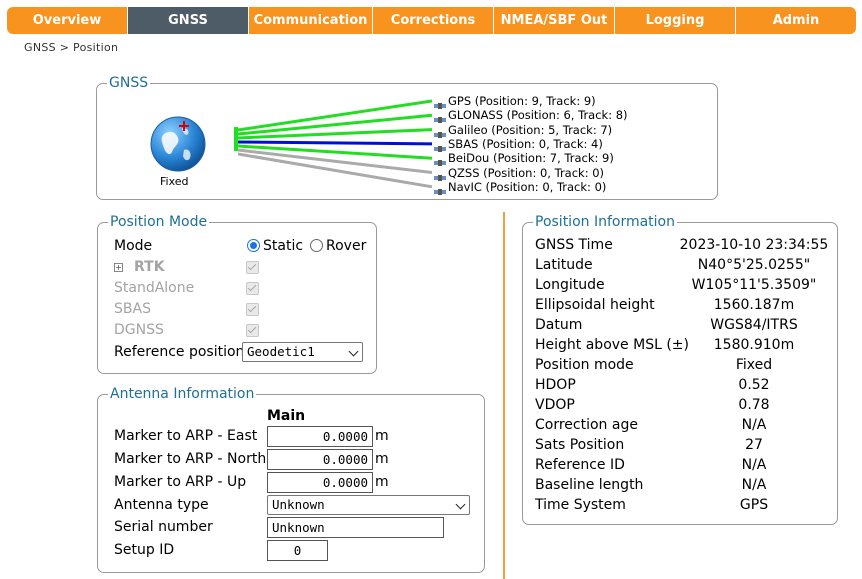  I want to click on reference-position-value: Geodetic1, so click(281, 351).